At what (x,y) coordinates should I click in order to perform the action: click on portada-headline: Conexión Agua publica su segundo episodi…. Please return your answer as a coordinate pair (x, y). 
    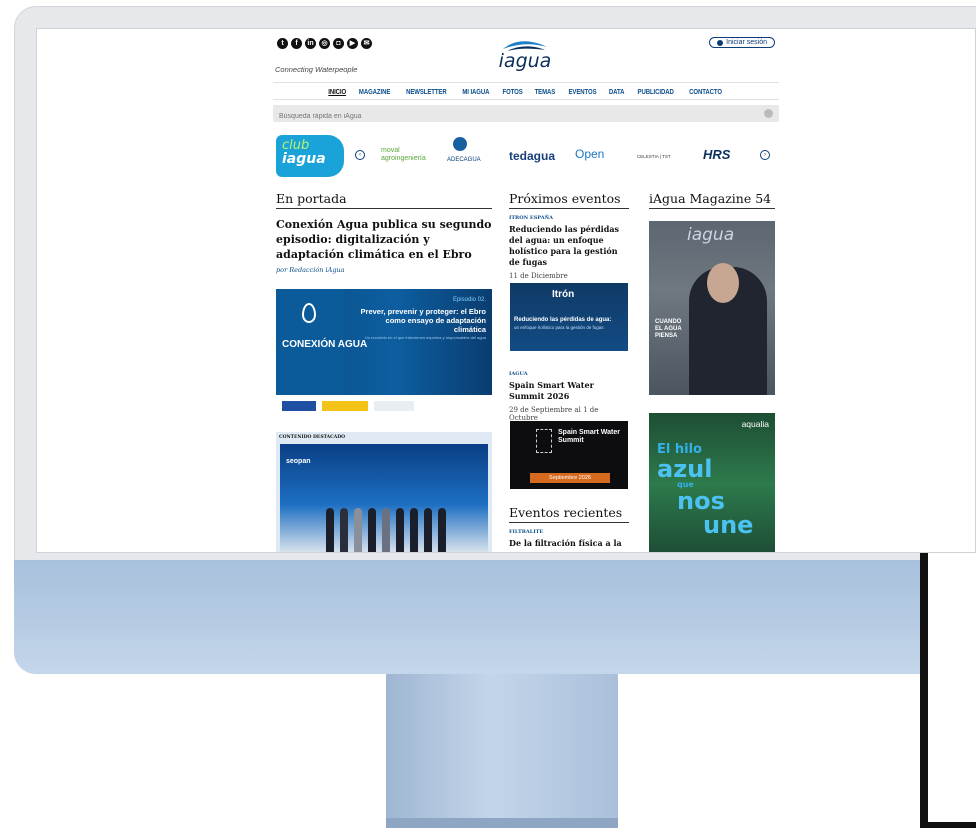
    Looking at the image, I should click on (384, 239).